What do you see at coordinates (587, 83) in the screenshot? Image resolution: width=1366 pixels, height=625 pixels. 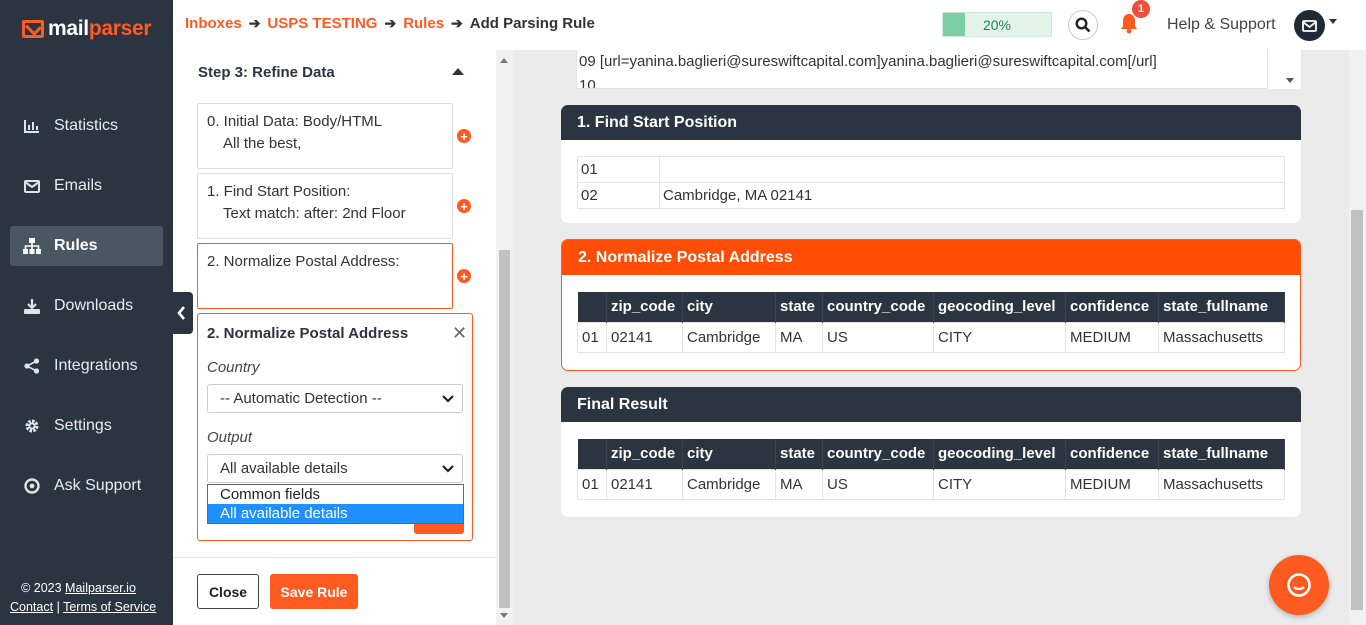 I see `line-number: 10` at bounding box center [587, 83].